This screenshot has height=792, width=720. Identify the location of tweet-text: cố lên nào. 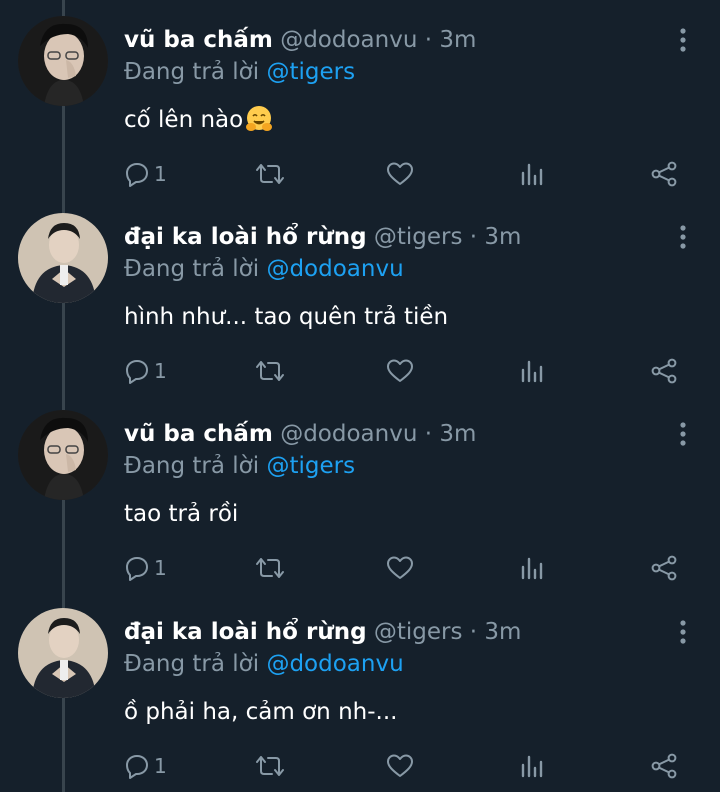
(198, 120).